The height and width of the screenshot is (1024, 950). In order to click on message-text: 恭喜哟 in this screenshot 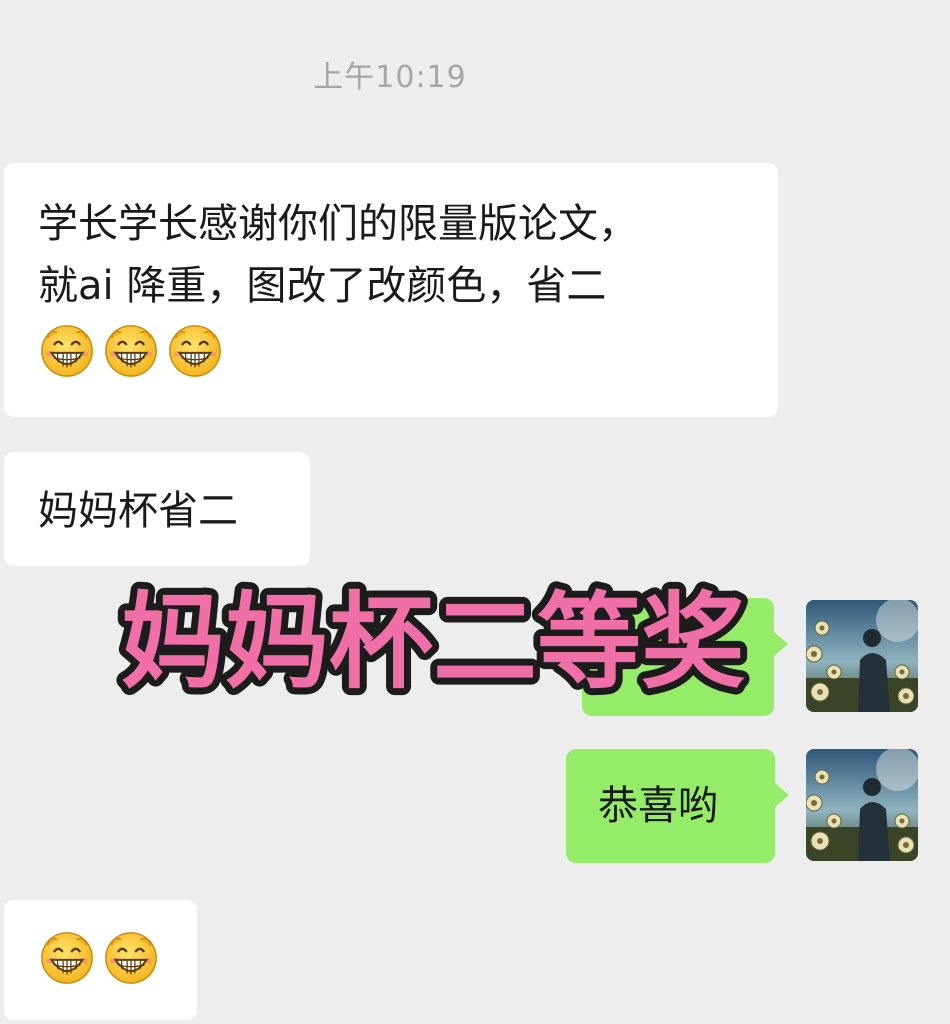, I will do `click(658, 806)`.